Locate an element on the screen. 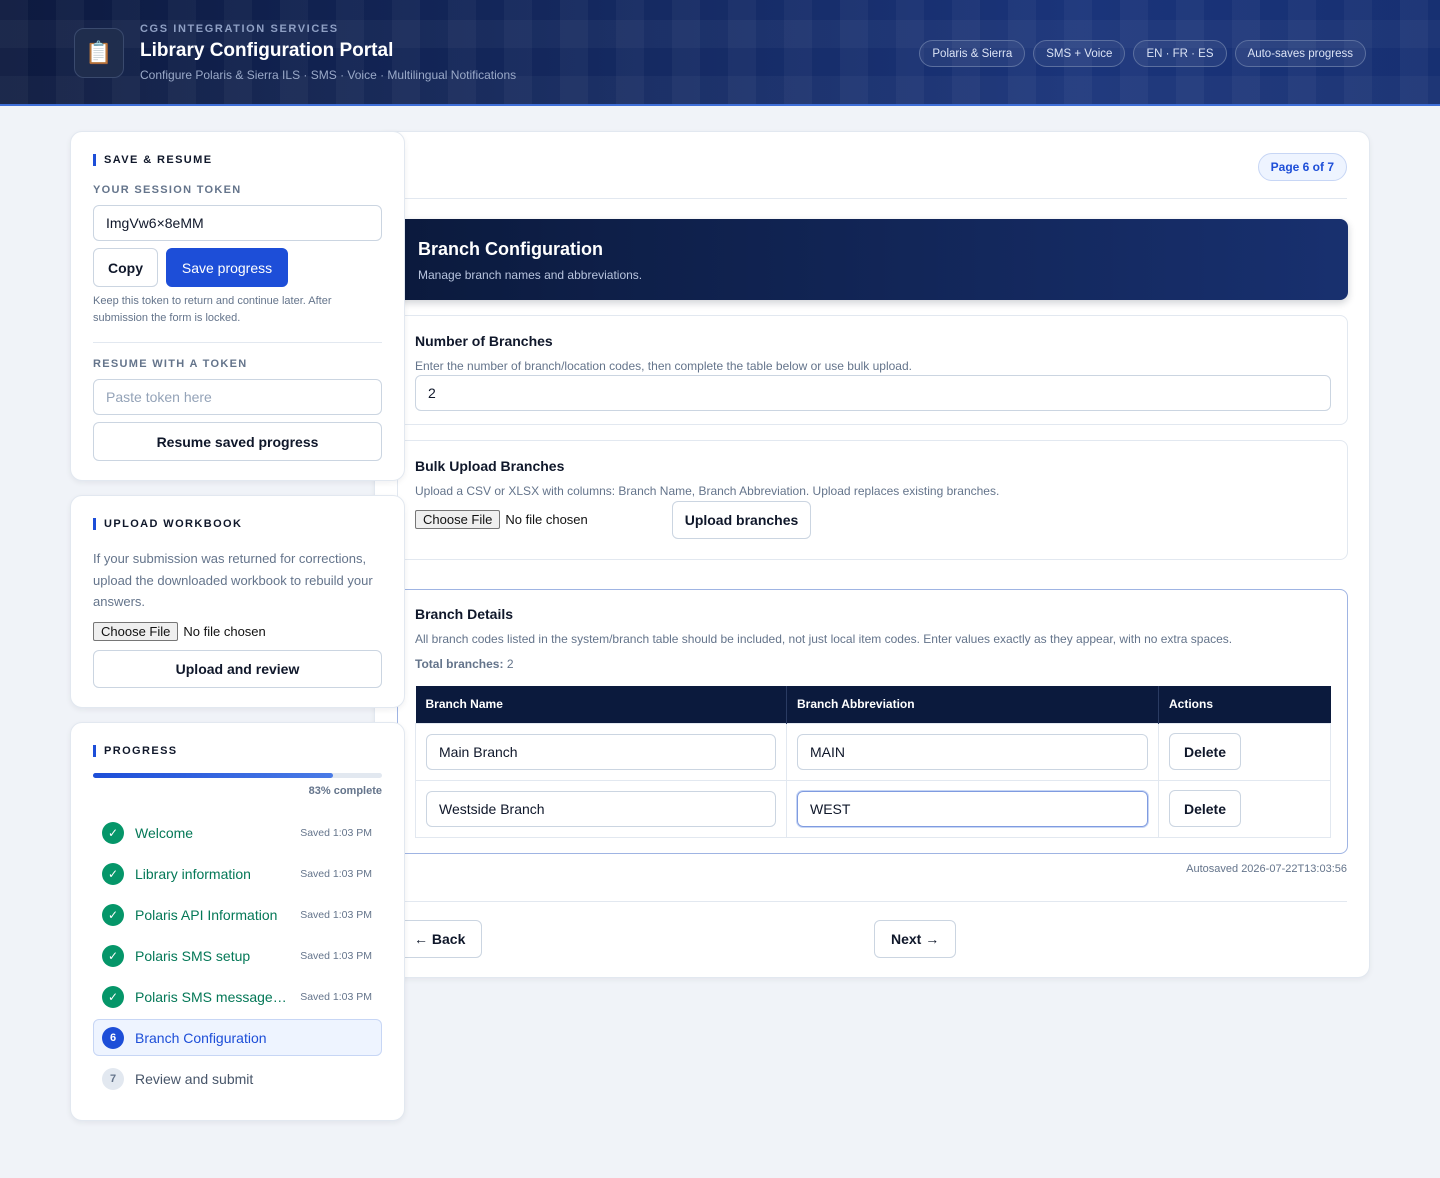  bulk-choose-file-button: Choose File is located at coordinates (458, 519).